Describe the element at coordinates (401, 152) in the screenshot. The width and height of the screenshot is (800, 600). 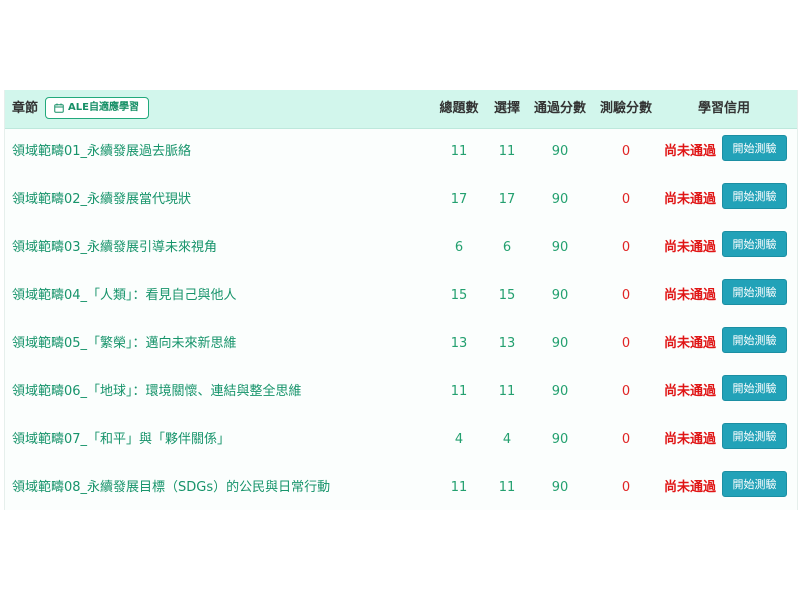
I see `table-row: 領域範疇01_永續發展過去脈絡 11 11 90 0 尚未通過 開始測驗` at that location.